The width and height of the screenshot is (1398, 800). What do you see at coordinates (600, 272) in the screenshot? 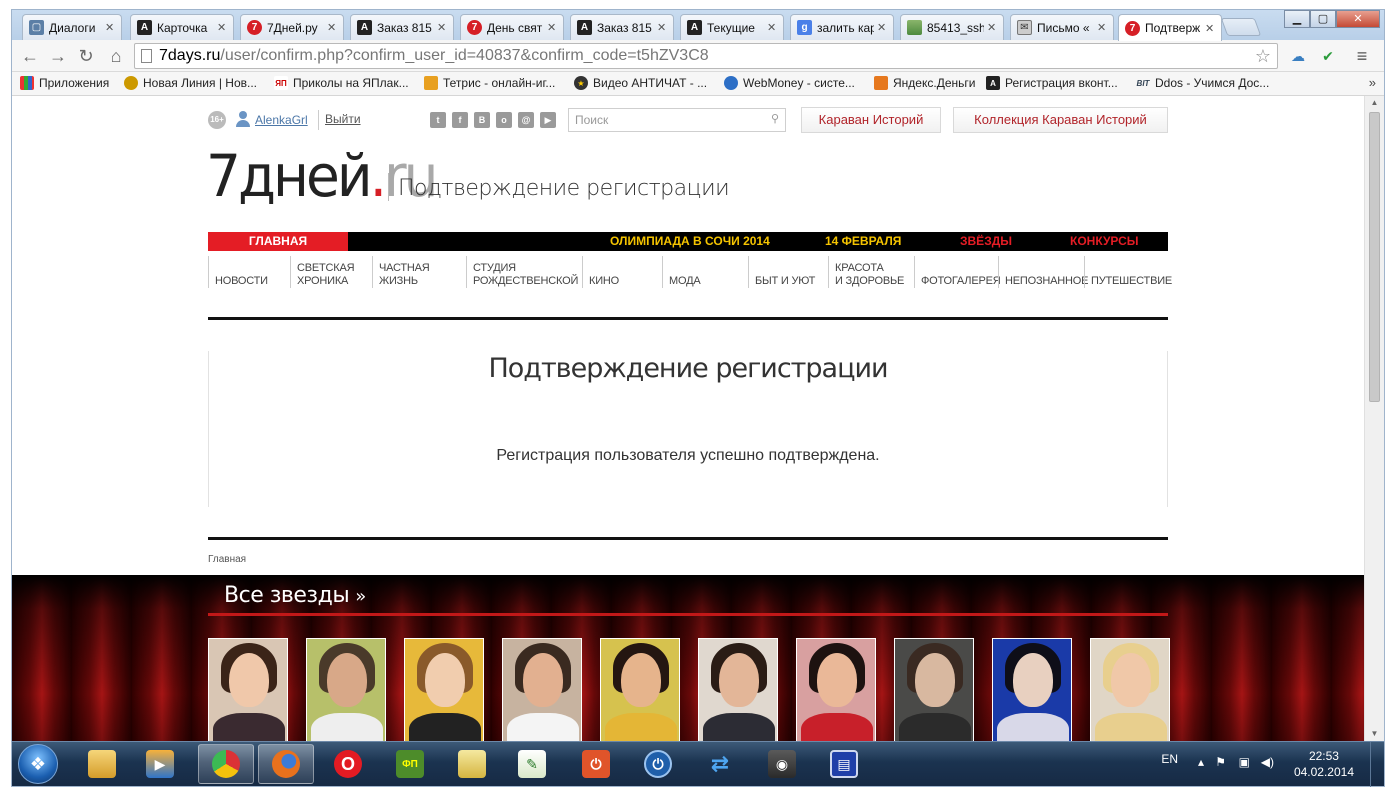
I see `nav-cinema: КИНО` at bounding box center [600, 272].